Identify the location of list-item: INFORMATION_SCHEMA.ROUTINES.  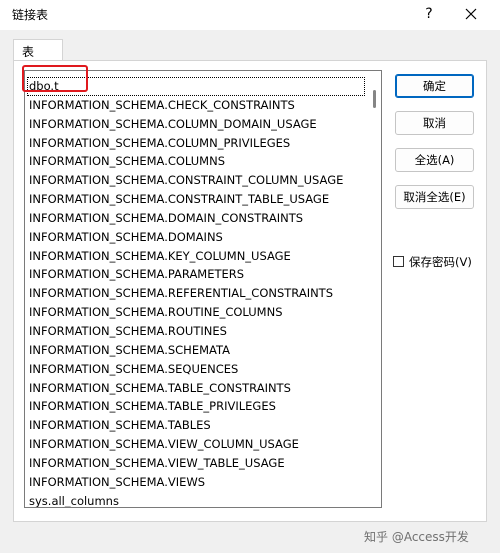
(197, 331).